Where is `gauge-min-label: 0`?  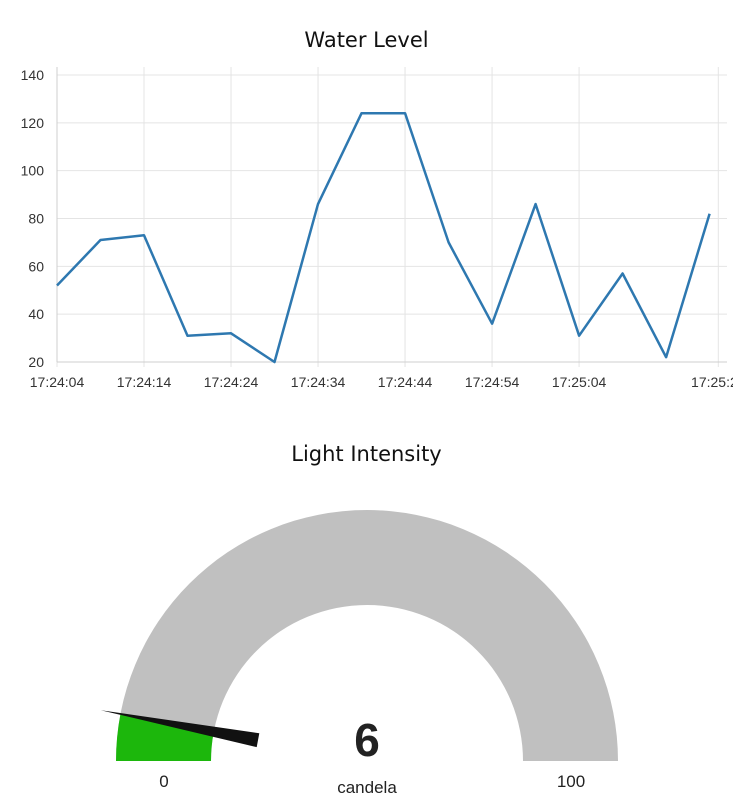
gauge-min-label: 0 is located at coordinates (163, 781).